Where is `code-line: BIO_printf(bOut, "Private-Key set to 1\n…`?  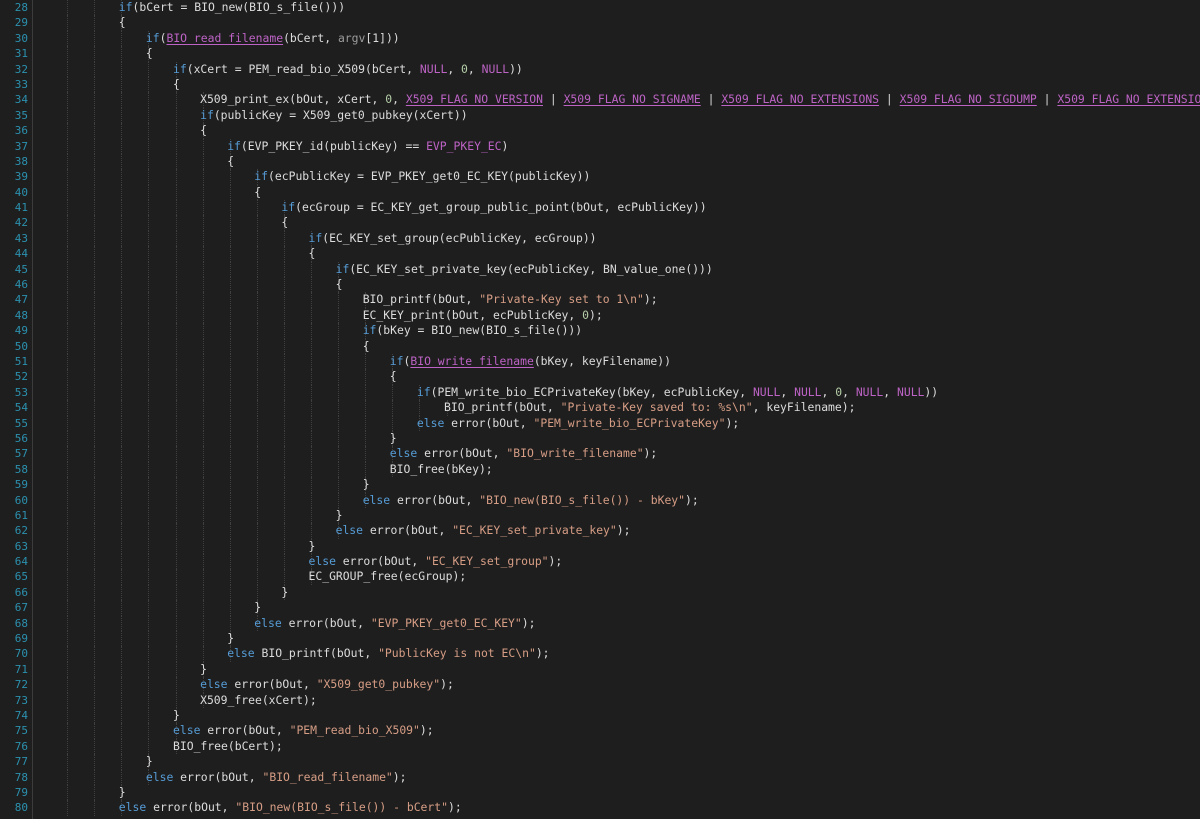 code-line: BIO_printf(bOut, "Private-Key set to 1\n… is located at coordinates (616, 300).